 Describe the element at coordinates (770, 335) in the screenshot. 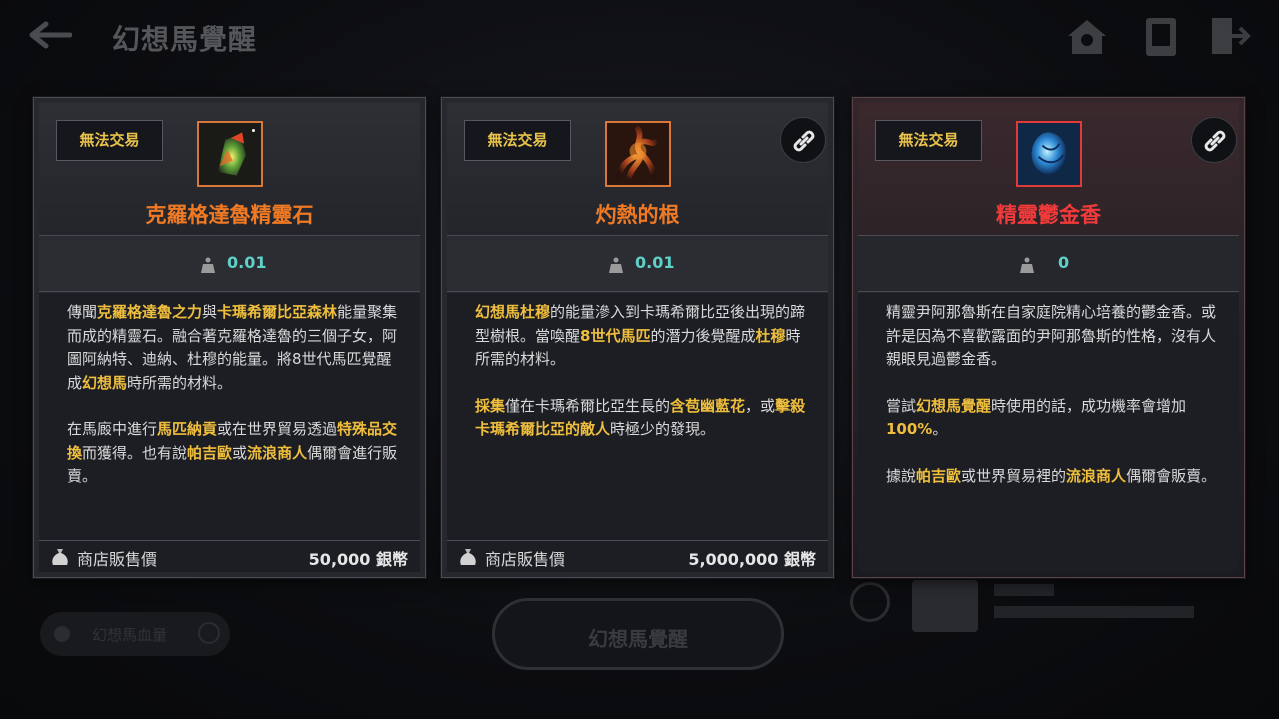

I see `highlighted-keyword: 杜穆` at that location.